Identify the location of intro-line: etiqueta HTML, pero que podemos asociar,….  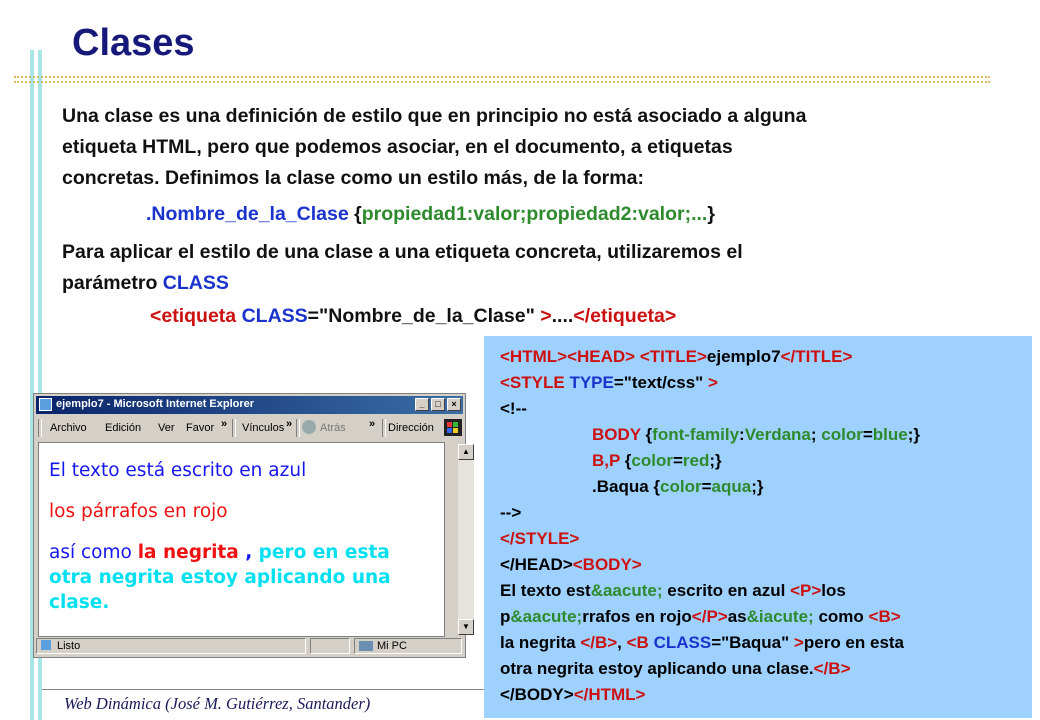
(397, 147).